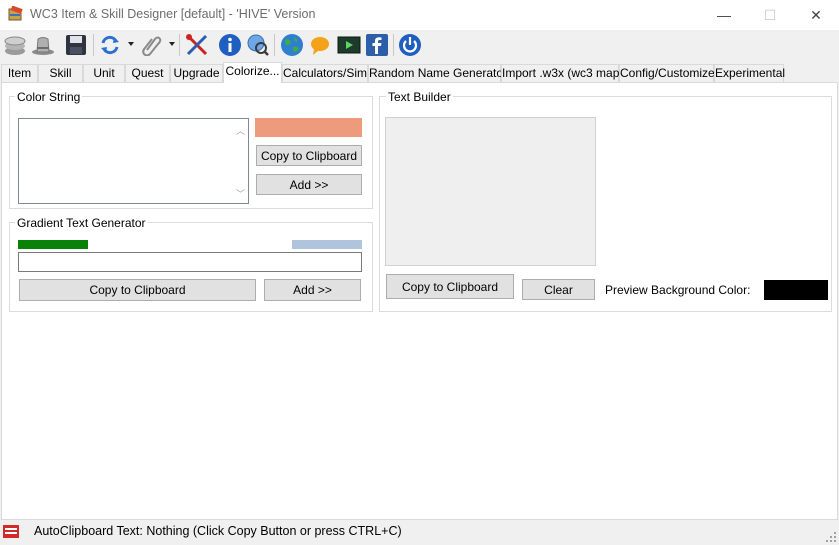 The width and height of the screenshot is (839, 545). Describe the element at coordinates (410, 45) in the screenshot. I see `power-icon` at that location.